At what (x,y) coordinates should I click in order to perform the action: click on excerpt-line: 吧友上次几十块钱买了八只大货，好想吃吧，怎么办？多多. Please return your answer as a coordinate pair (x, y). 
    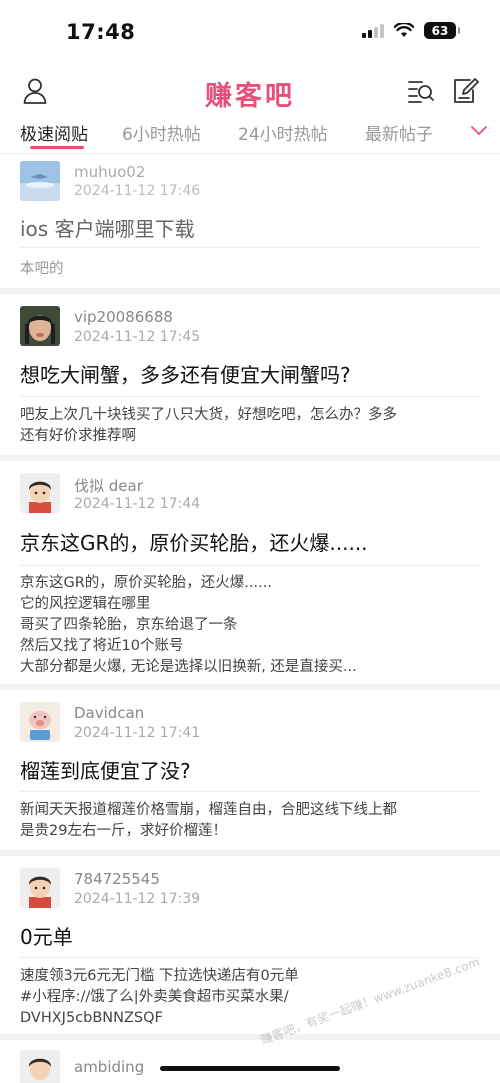
    Looking at the image, I should click on (208, 415).